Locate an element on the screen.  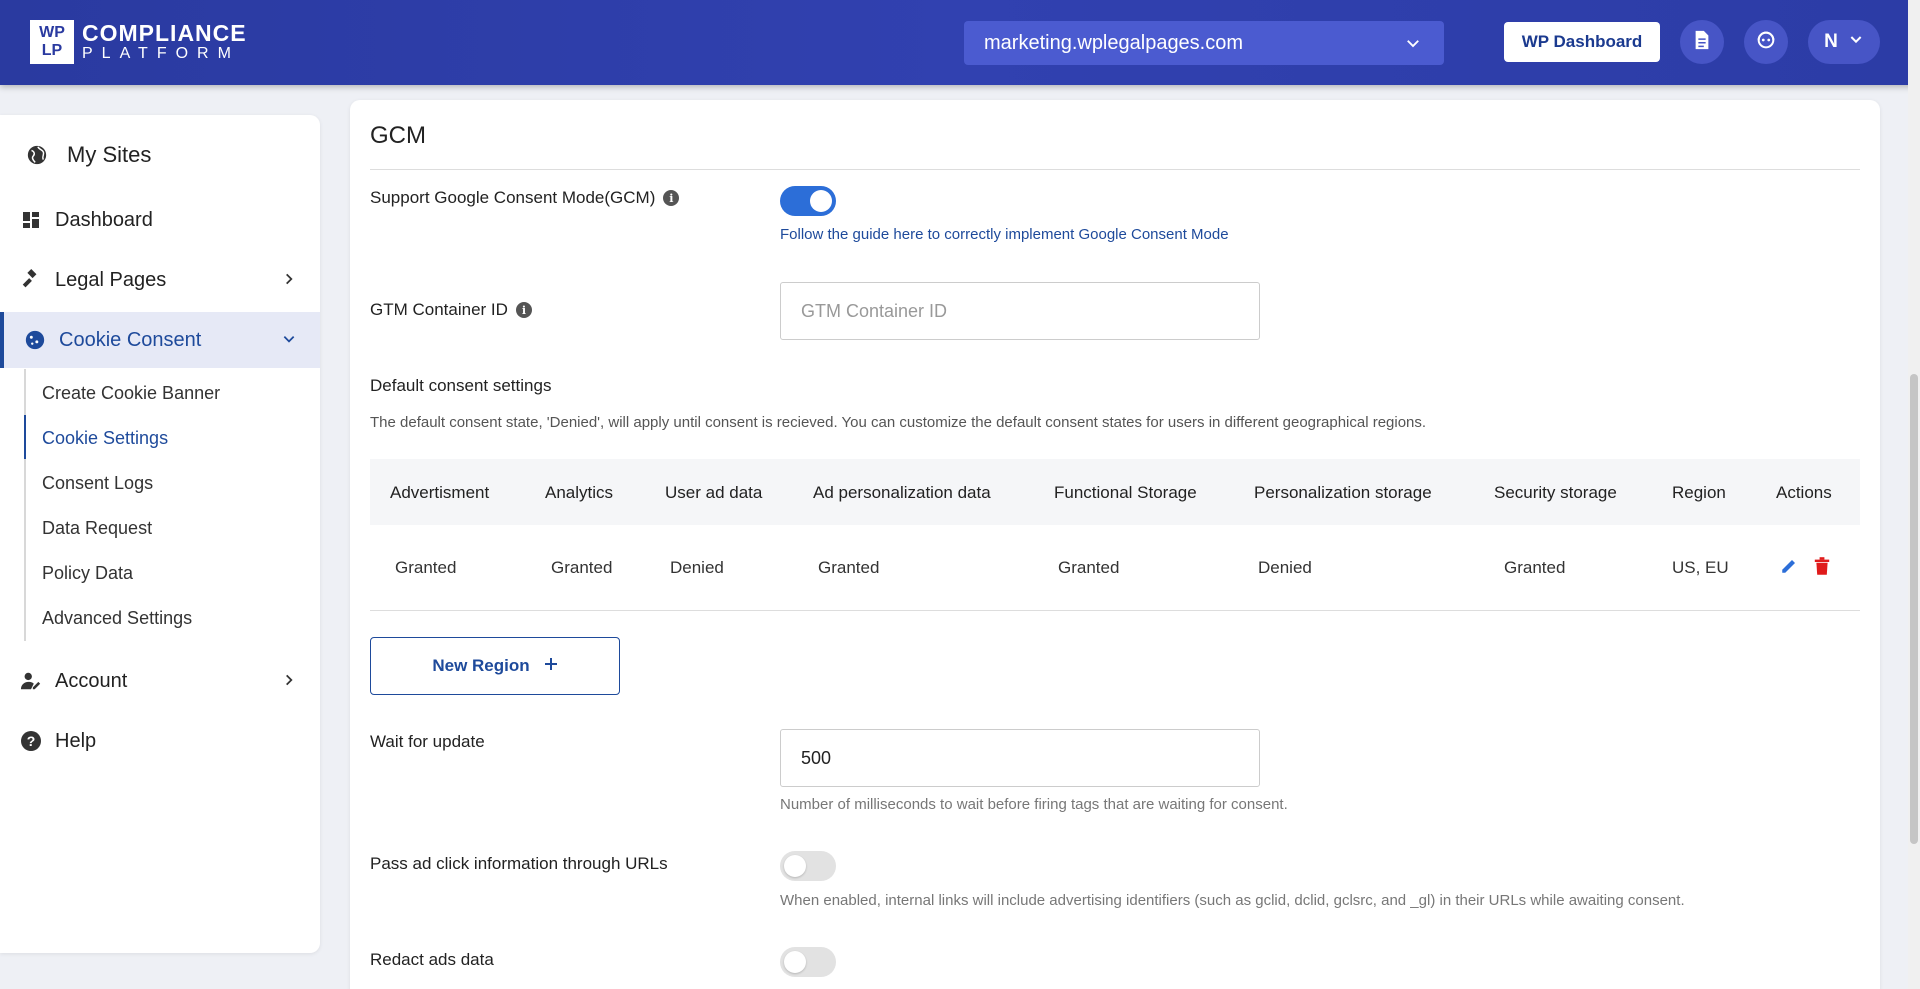
logo: WP LP COMPLIANCE PLATFORM is located at coordinates (138, 42).